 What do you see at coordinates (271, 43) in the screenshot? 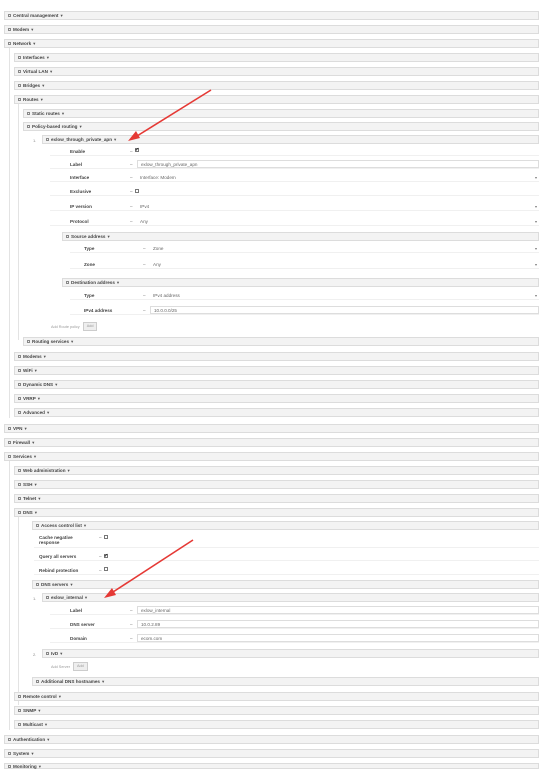
I see `section-network: Network ▾` at bounding box center [271, 43].